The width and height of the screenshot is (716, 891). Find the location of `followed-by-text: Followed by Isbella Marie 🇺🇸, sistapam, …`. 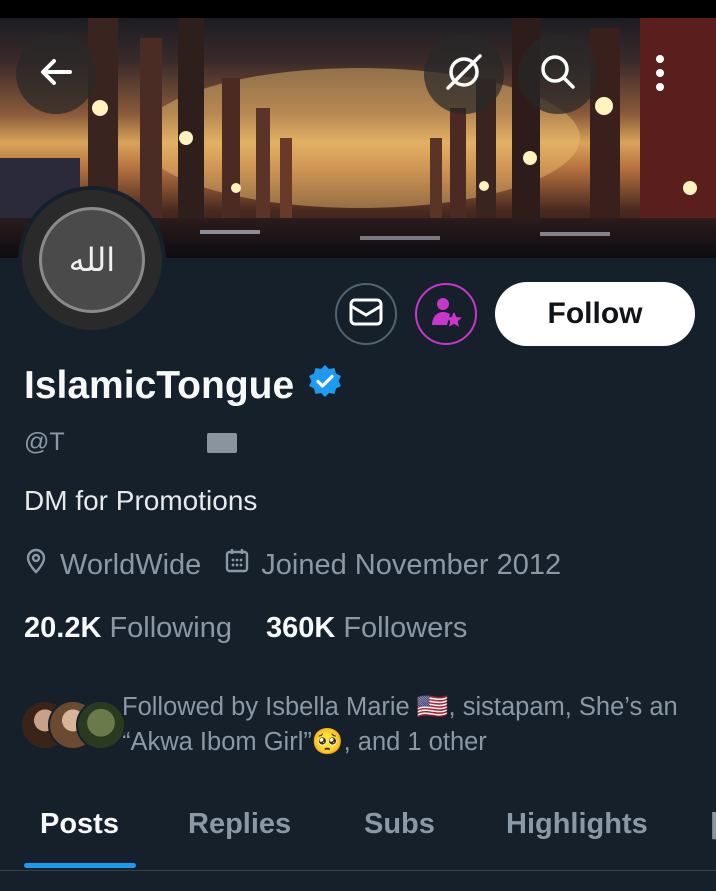

followed-by-text: Followed by Isbella Marie 🇺🇸, sistapam, … is located at coordinates (400, 724).